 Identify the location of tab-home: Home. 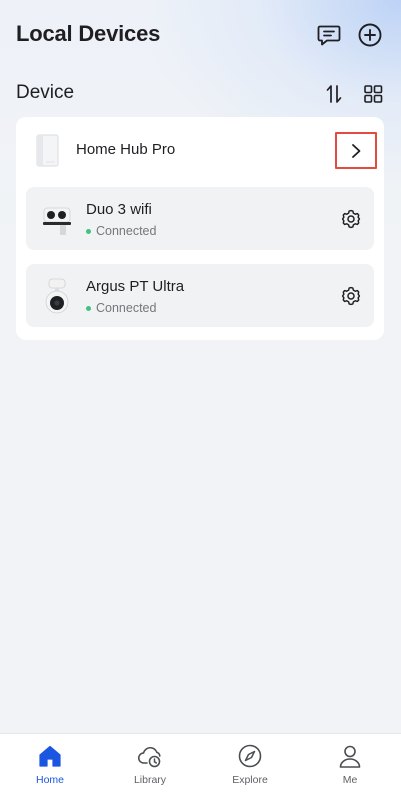
(50, 770).